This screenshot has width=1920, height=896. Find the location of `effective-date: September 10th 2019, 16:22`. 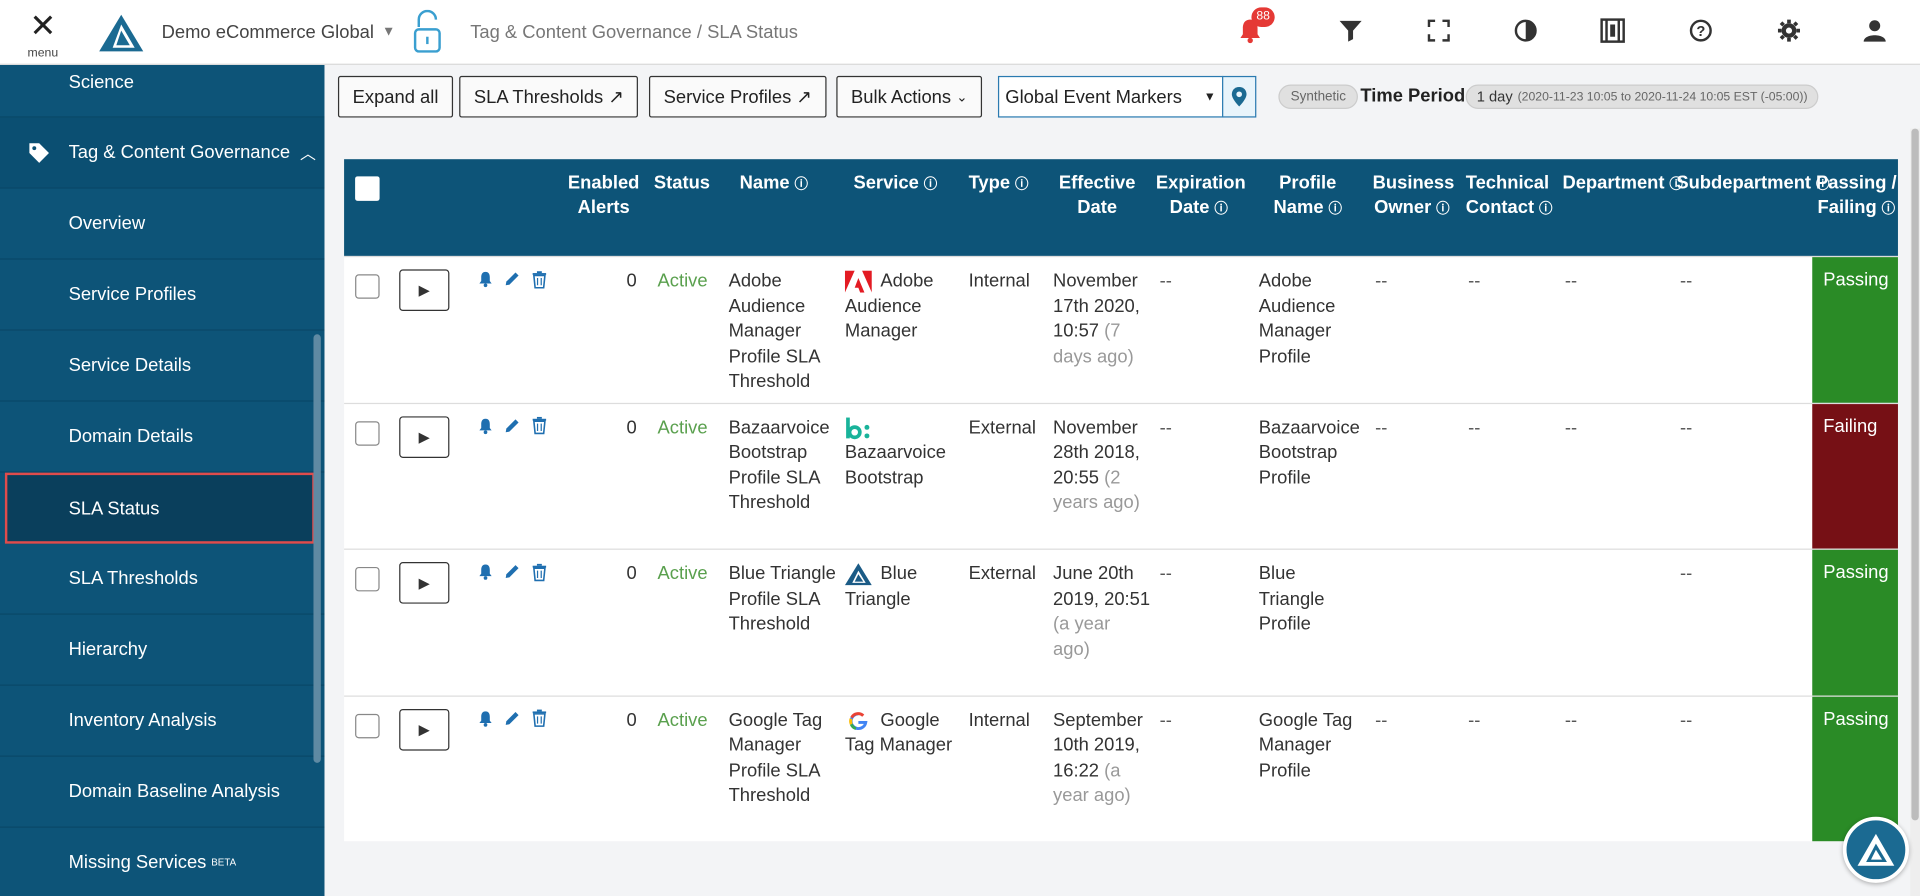

effective-date: September 10th 2019, 16:22 is located at coordinates (1098, 745).